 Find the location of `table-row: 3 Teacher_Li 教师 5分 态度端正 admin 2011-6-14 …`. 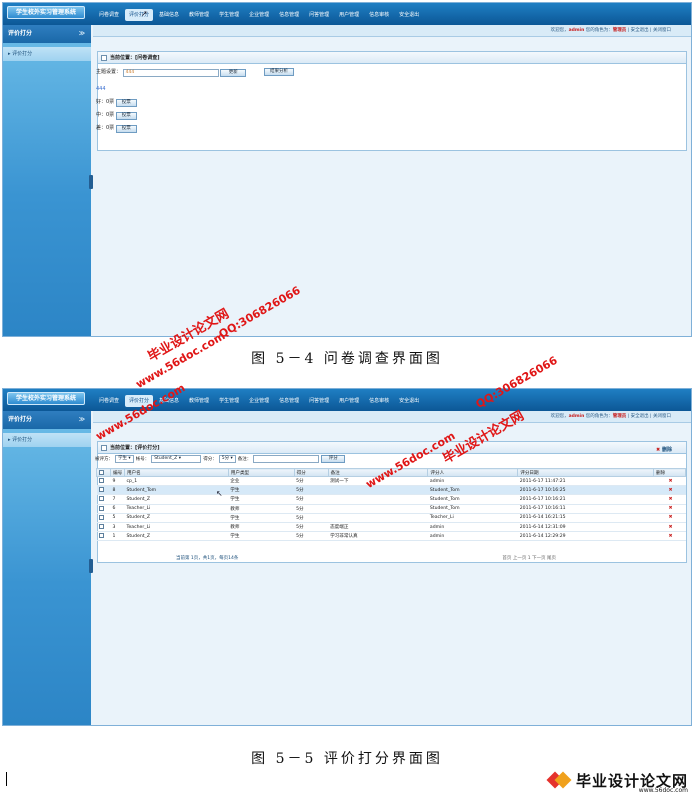

table-row: 3 Teacher_Li 教师 5分 态度端正 admin 2011-6-14 … is located at coordinates (391, 527).